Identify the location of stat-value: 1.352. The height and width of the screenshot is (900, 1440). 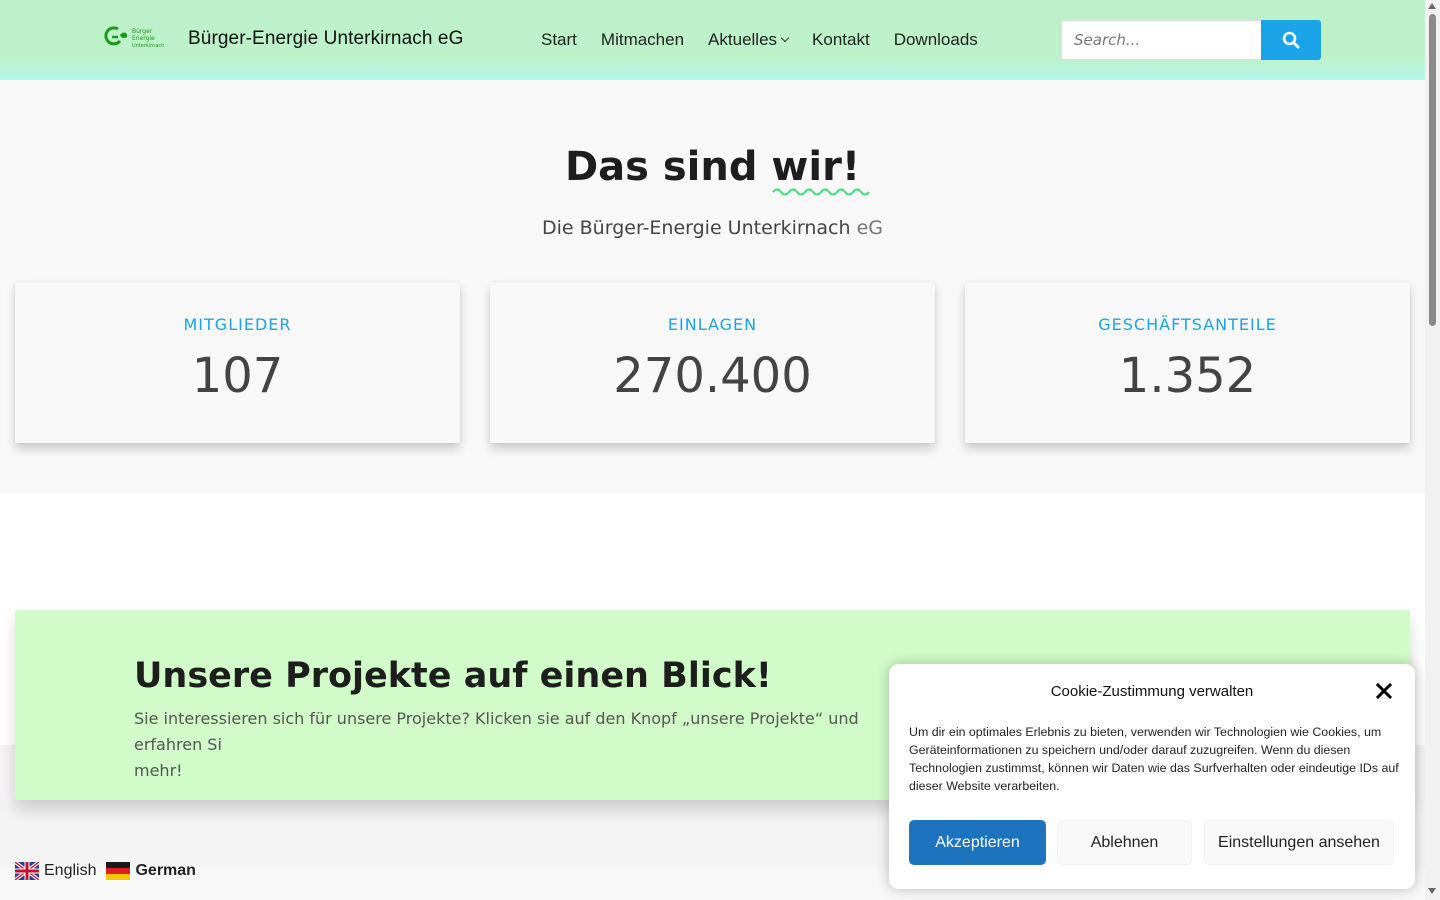
(1187, 376).